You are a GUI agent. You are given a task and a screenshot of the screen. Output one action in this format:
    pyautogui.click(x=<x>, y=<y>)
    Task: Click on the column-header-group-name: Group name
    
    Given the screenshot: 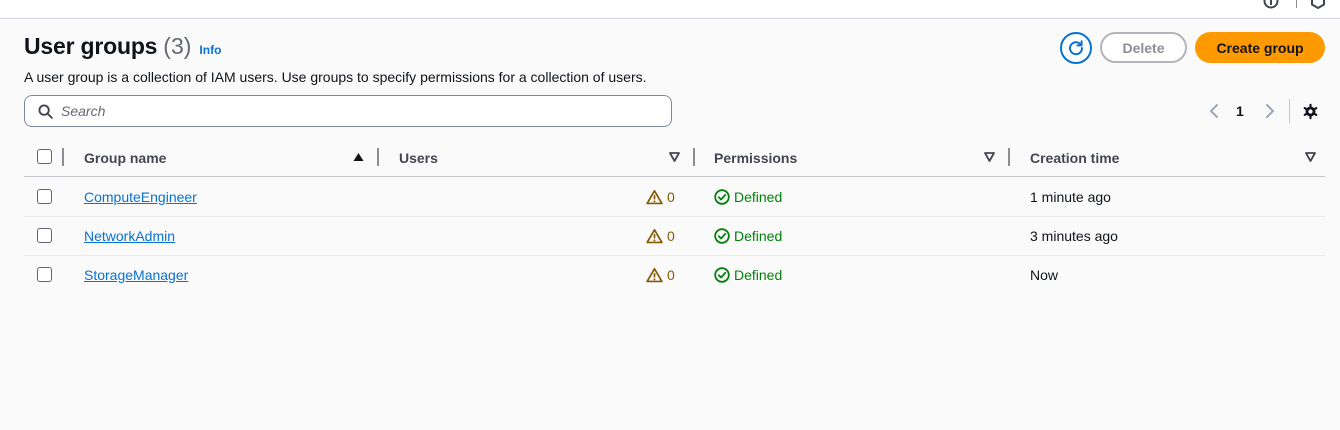 What is the action you would take?
    pyautogui.click(x=125, y=158)
    